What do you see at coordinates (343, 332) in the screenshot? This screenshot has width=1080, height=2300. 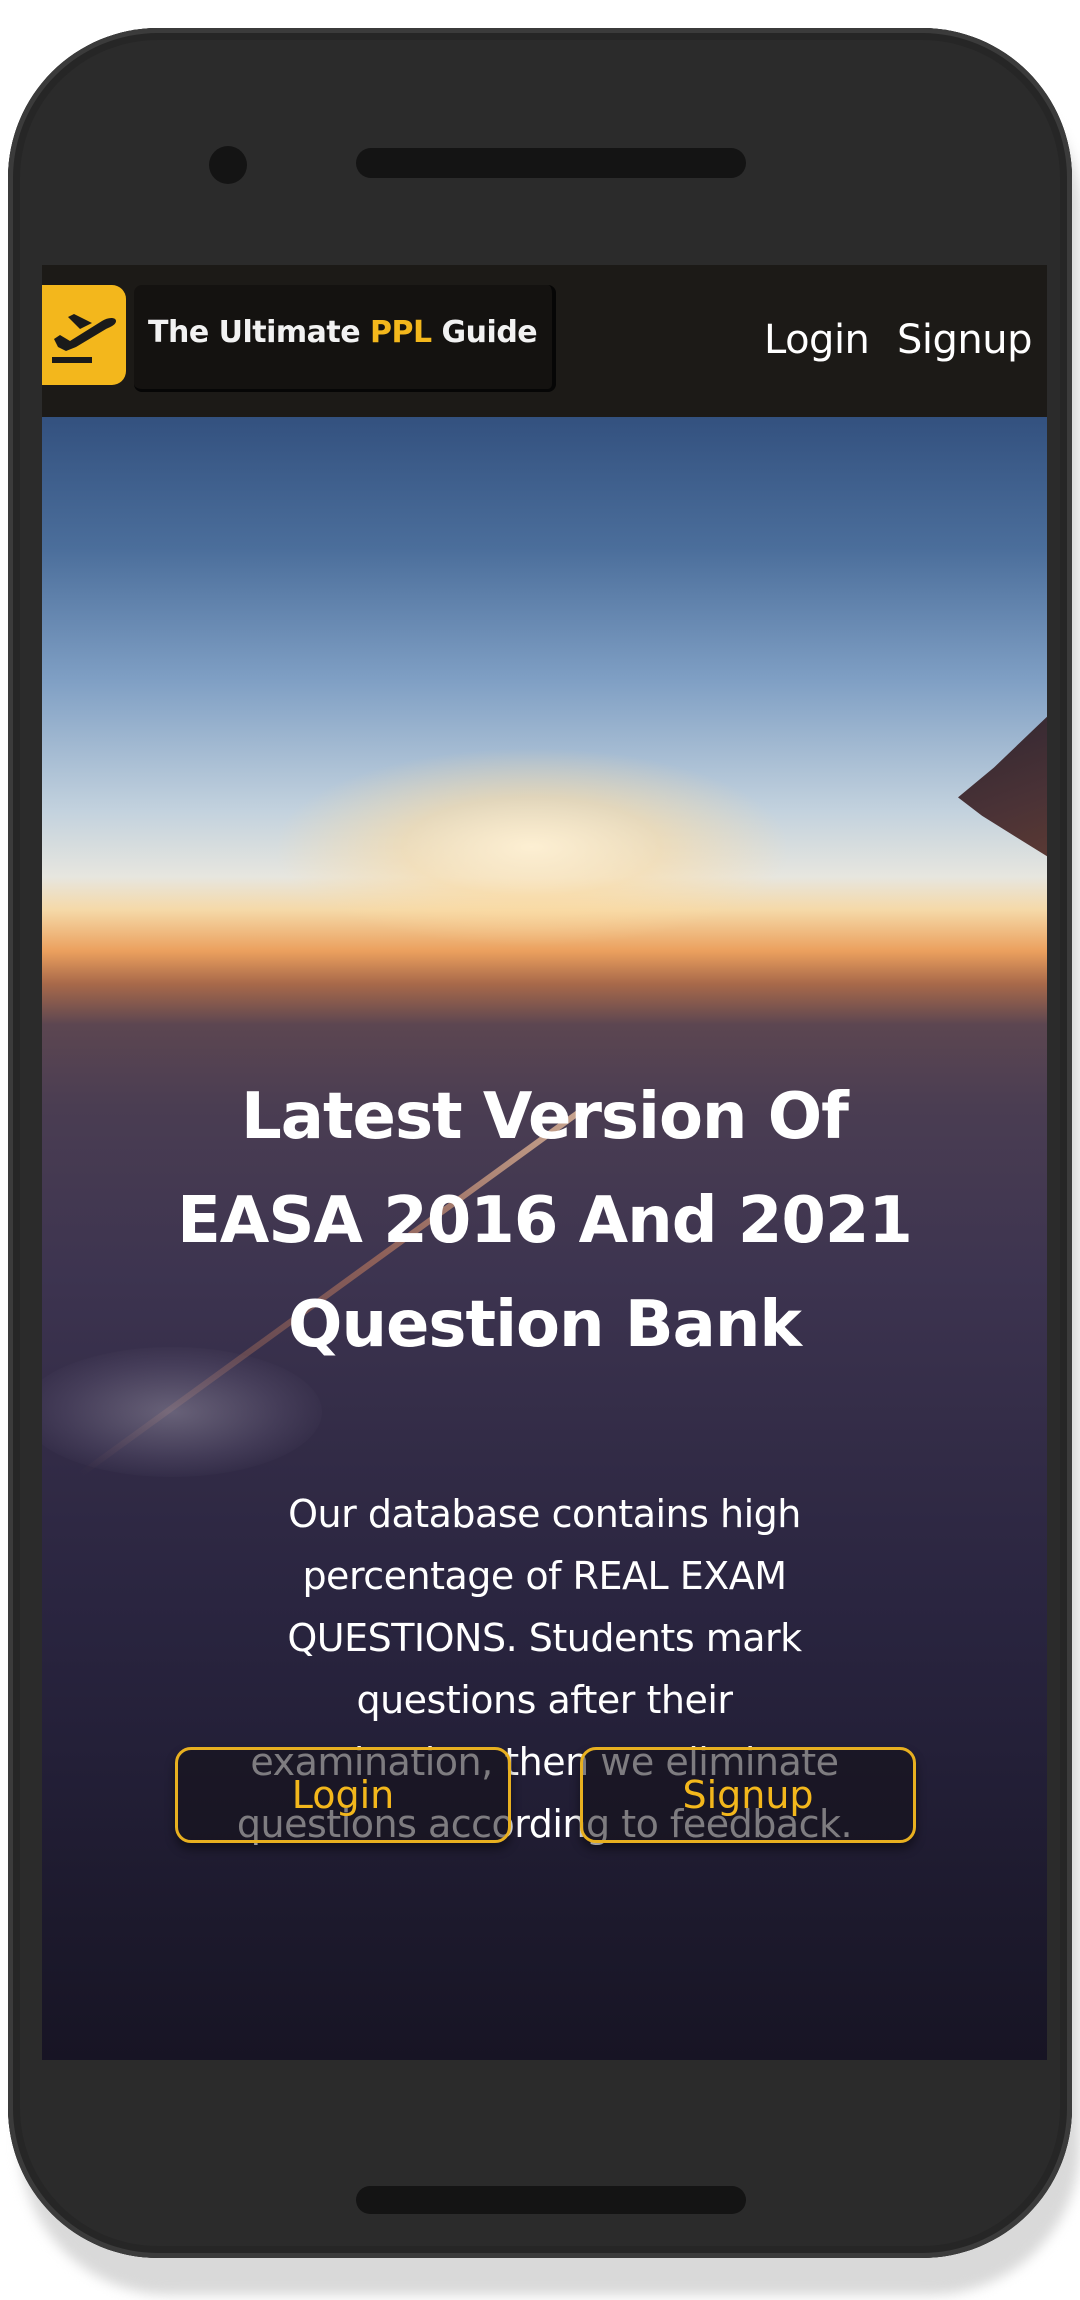 I see `brand-name: The Ultimate PPL Guide` at bounding box center [343, 332].